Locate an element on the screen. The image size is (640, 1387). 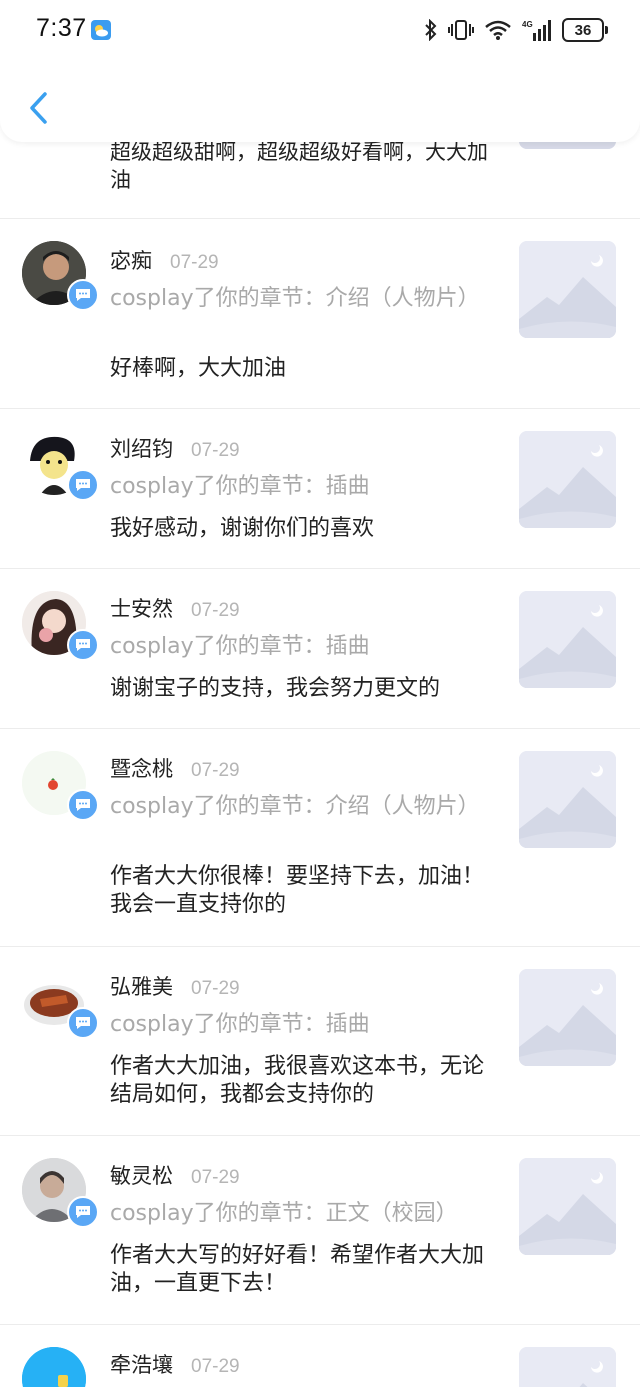
user-name: 暨念桃 is located at coordinates (141, 768).